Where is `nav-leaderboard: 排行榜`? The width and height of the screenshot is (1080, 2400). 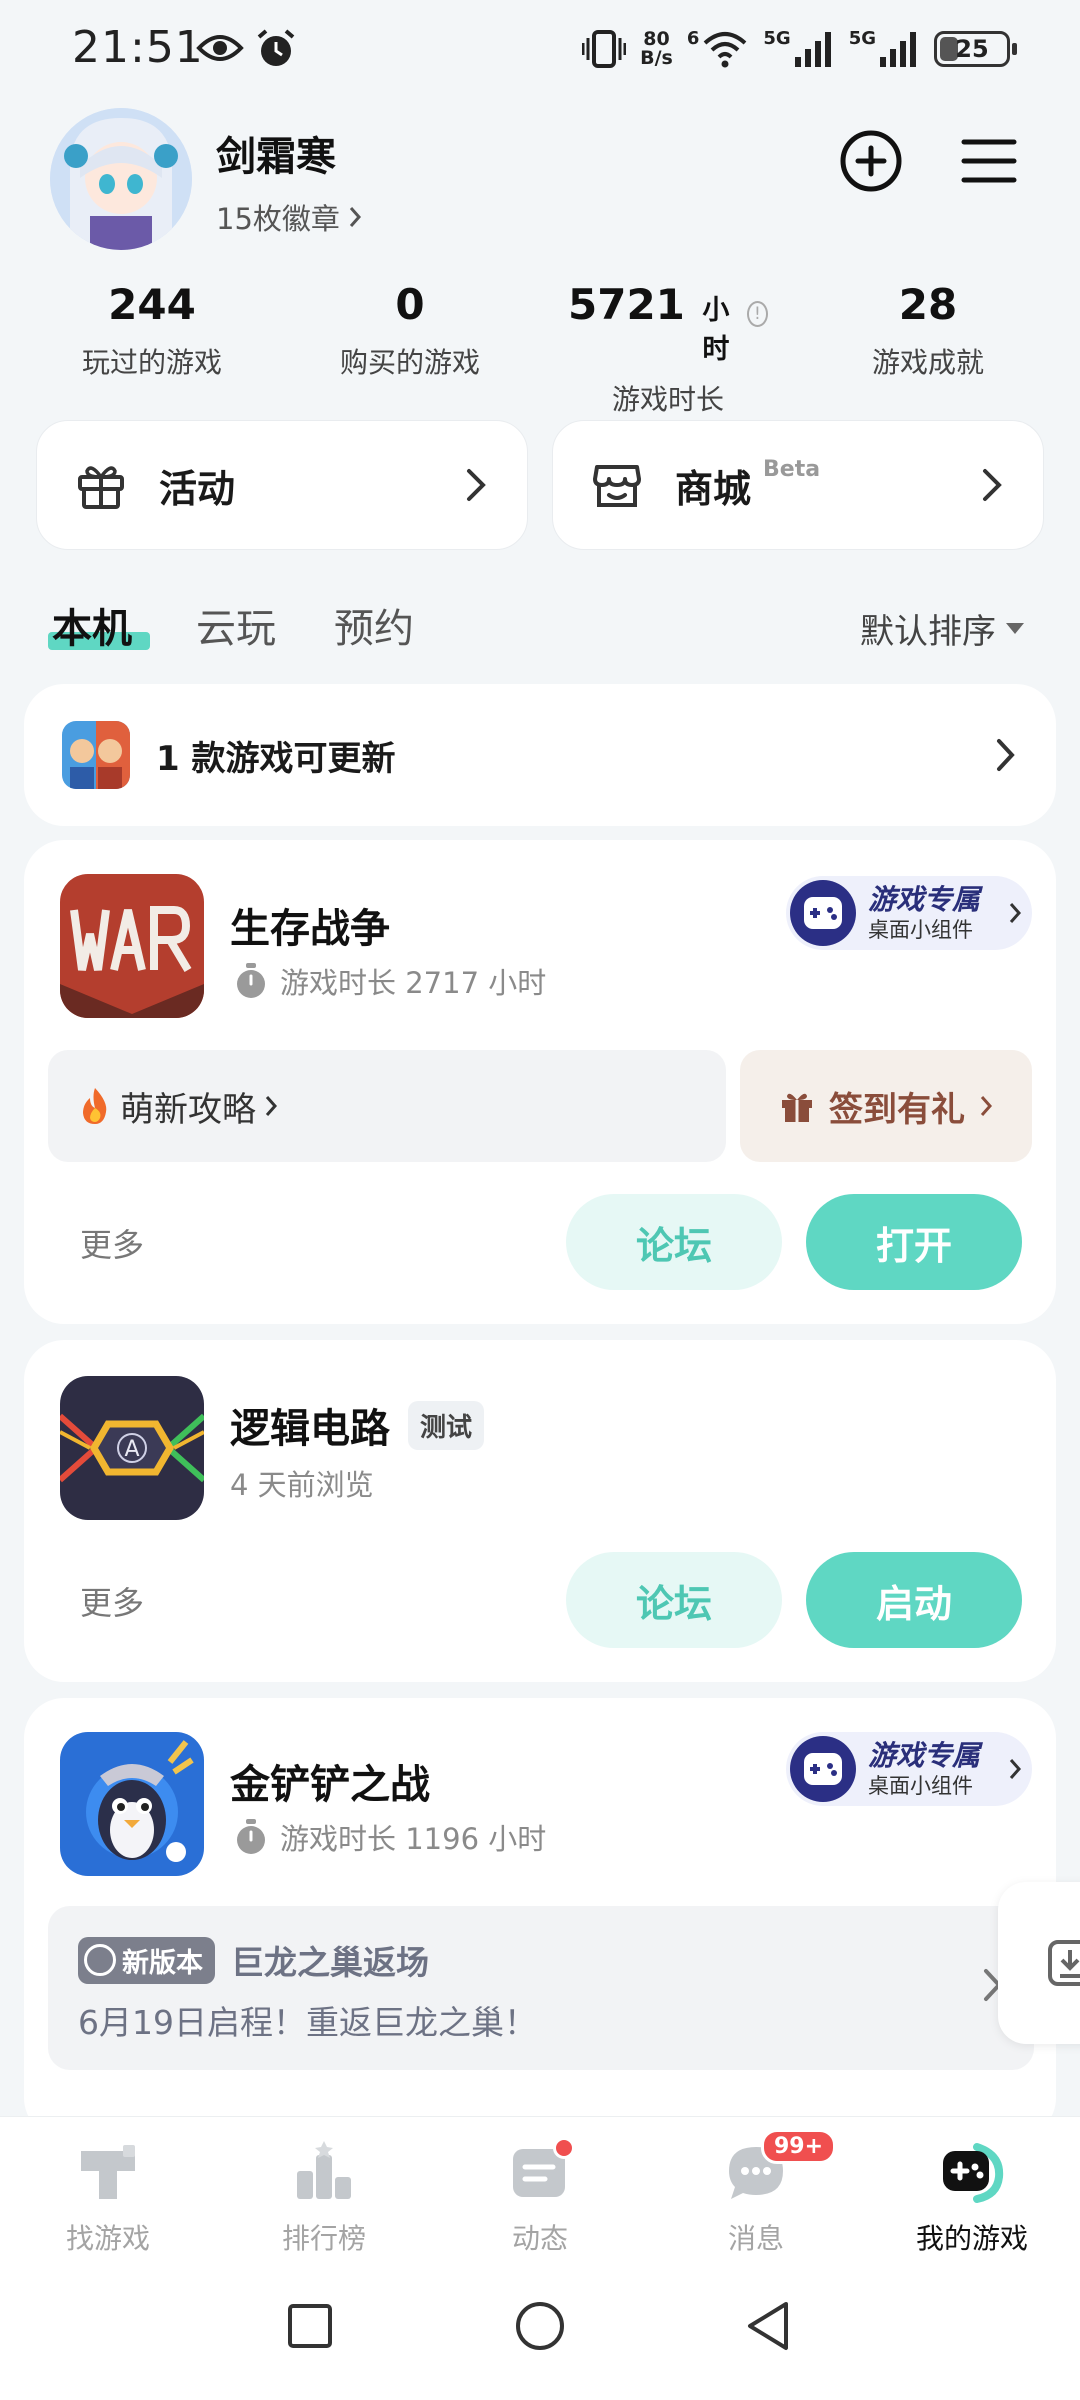
nav-leaderboard: 排行榜 is located at coordinates (324, 2197).